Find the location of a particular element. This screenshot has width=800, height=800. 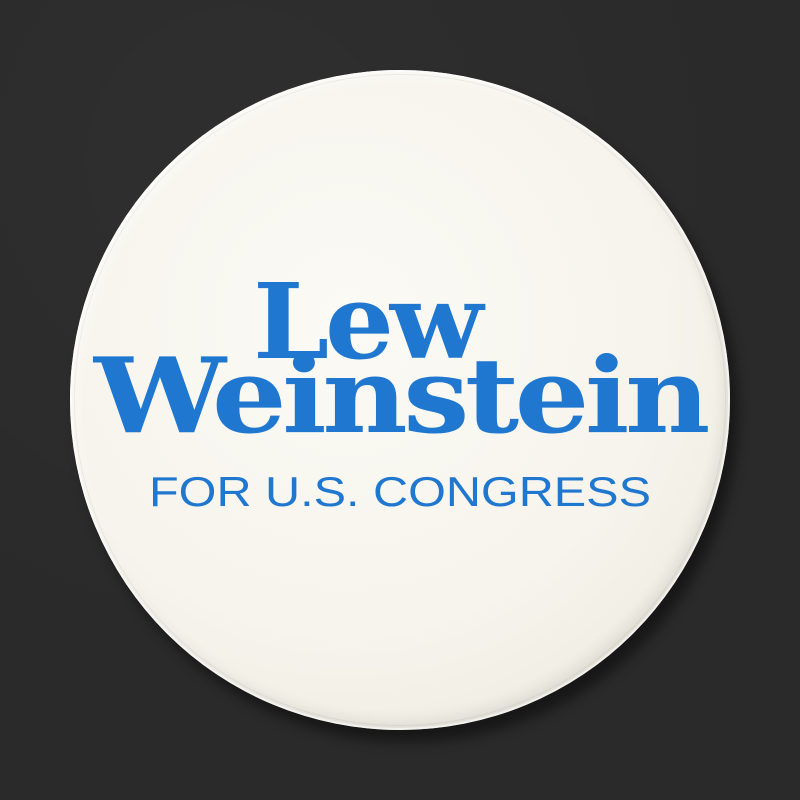

name-line-2: Weinstein is located at coordinates (401, 395).